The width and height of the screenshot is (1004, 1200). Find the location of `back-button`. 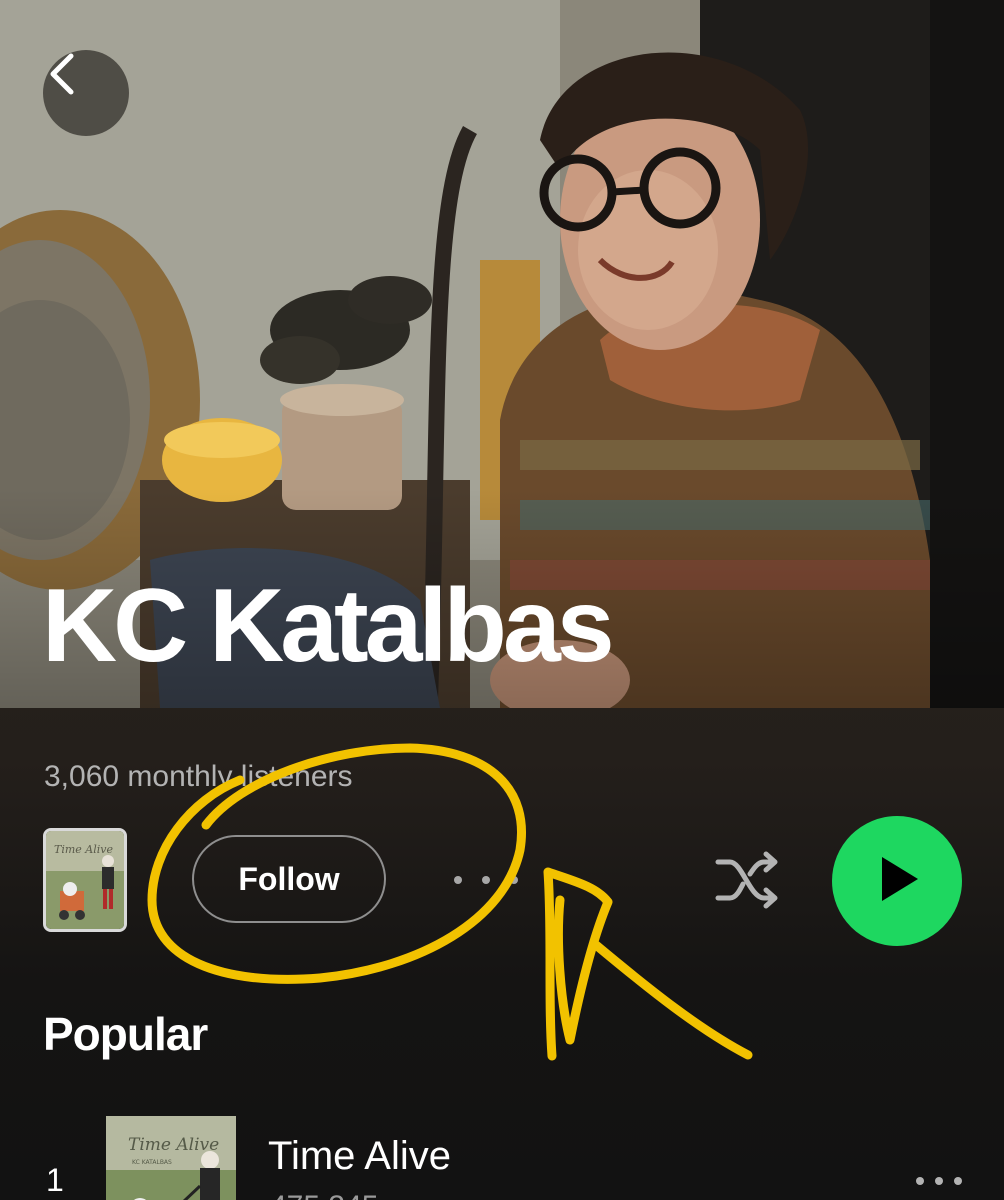

back-button is located at coordinates (86, 93).